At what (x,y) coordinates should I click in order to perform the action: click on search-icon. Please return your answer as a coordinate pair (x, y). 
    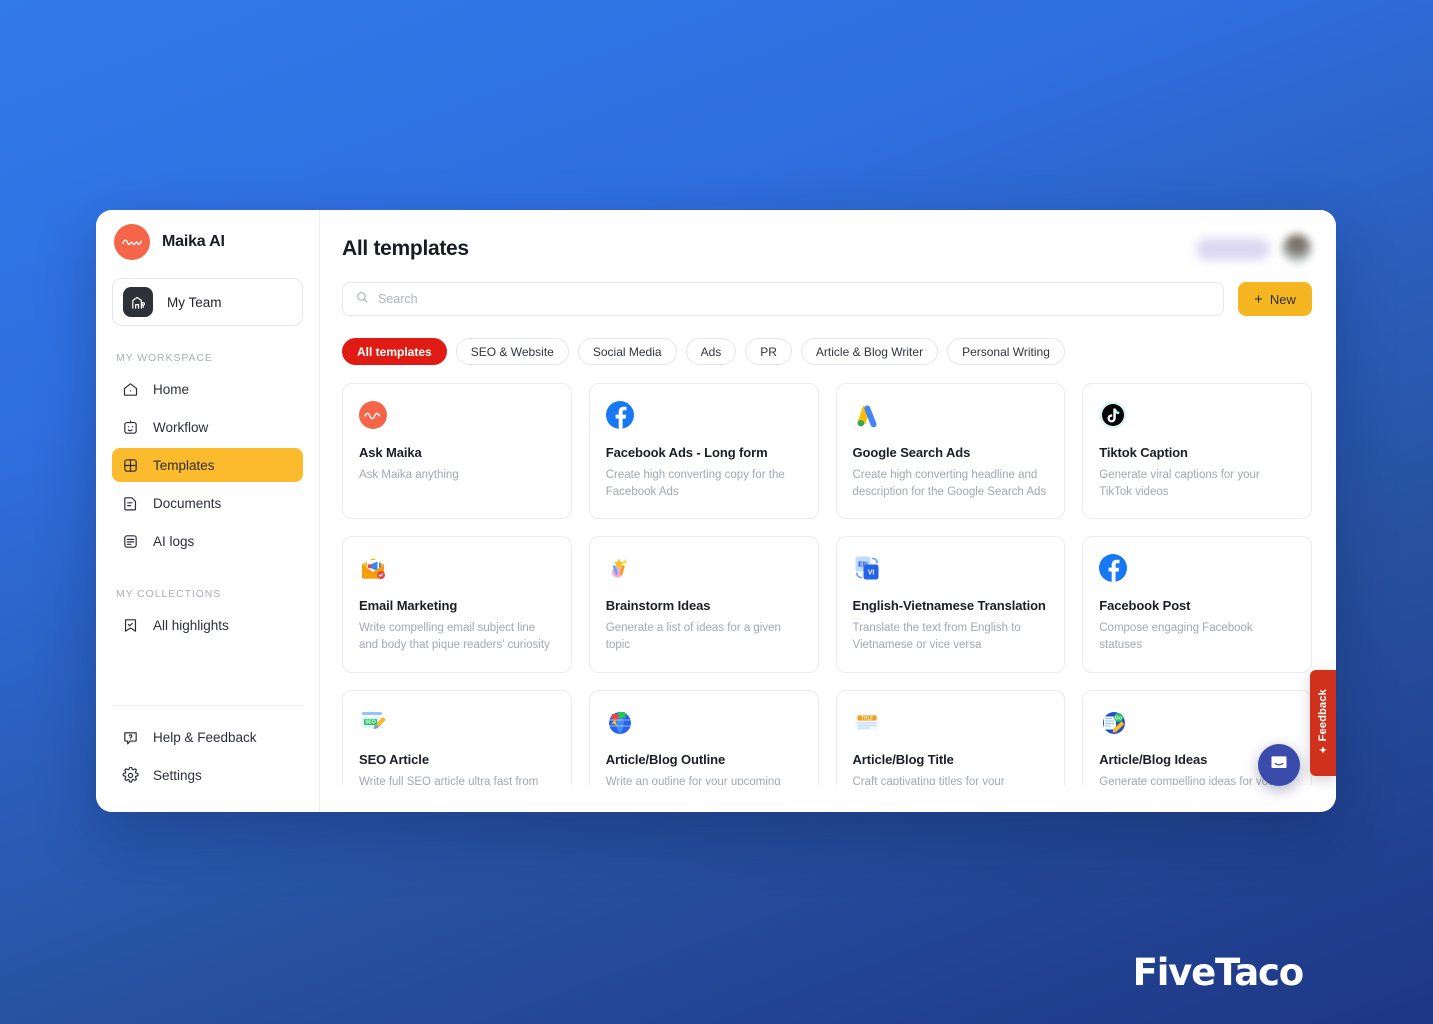
    Looking at the image, I should click on (362, 299).